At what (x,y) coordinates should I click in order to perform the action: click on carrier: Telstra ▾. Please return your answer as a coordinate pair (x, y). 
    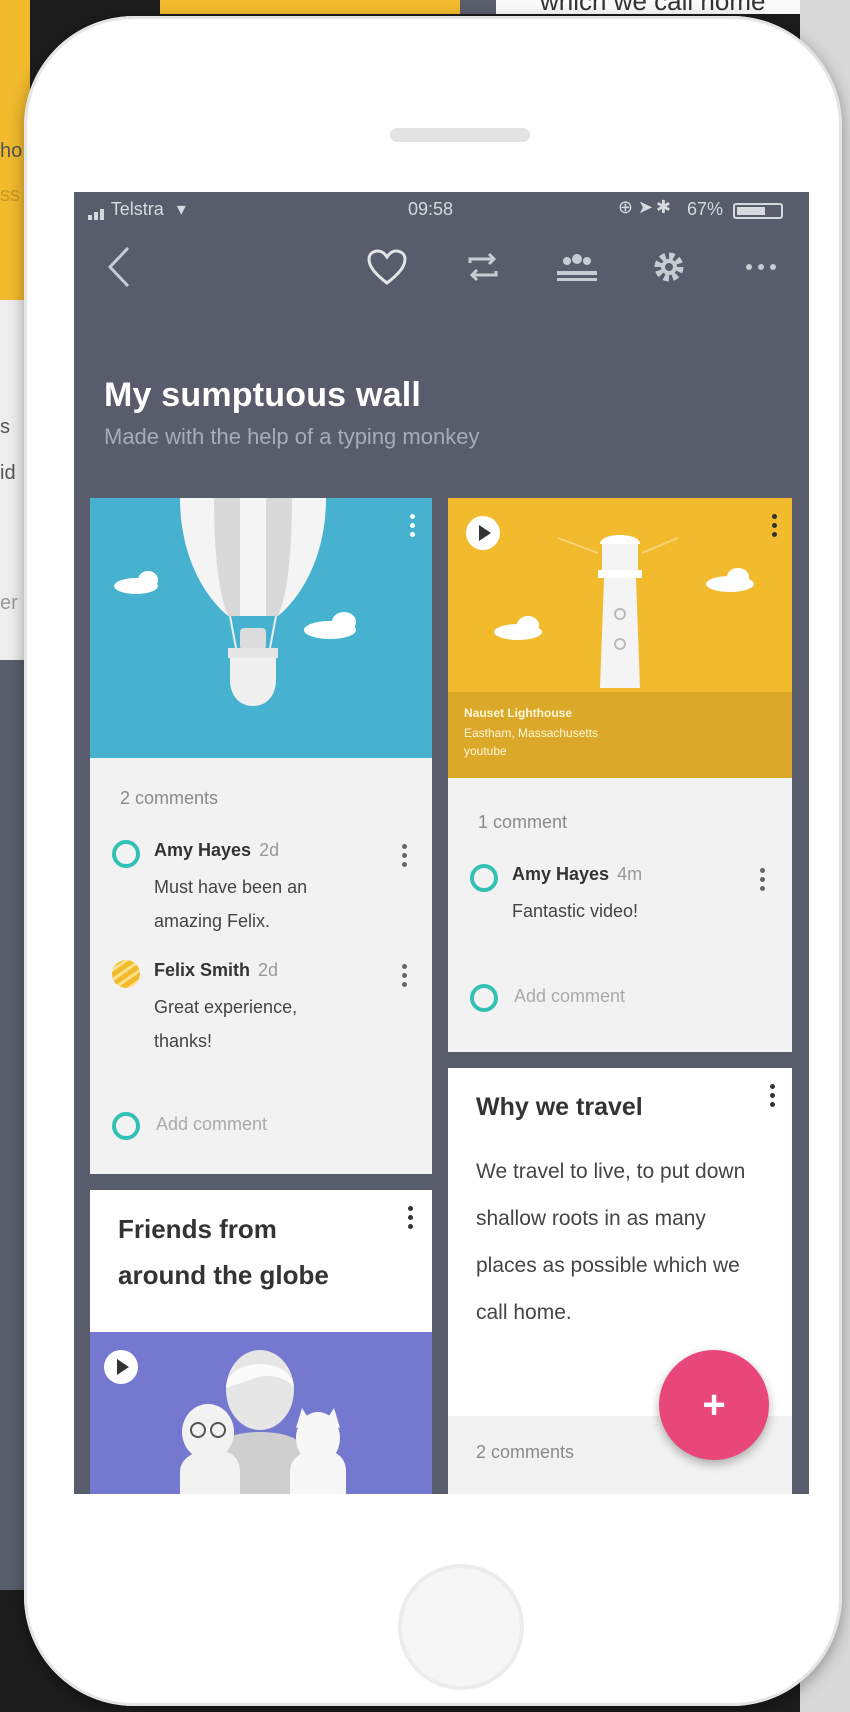
    Looking at the image, I should click on (137, 209).